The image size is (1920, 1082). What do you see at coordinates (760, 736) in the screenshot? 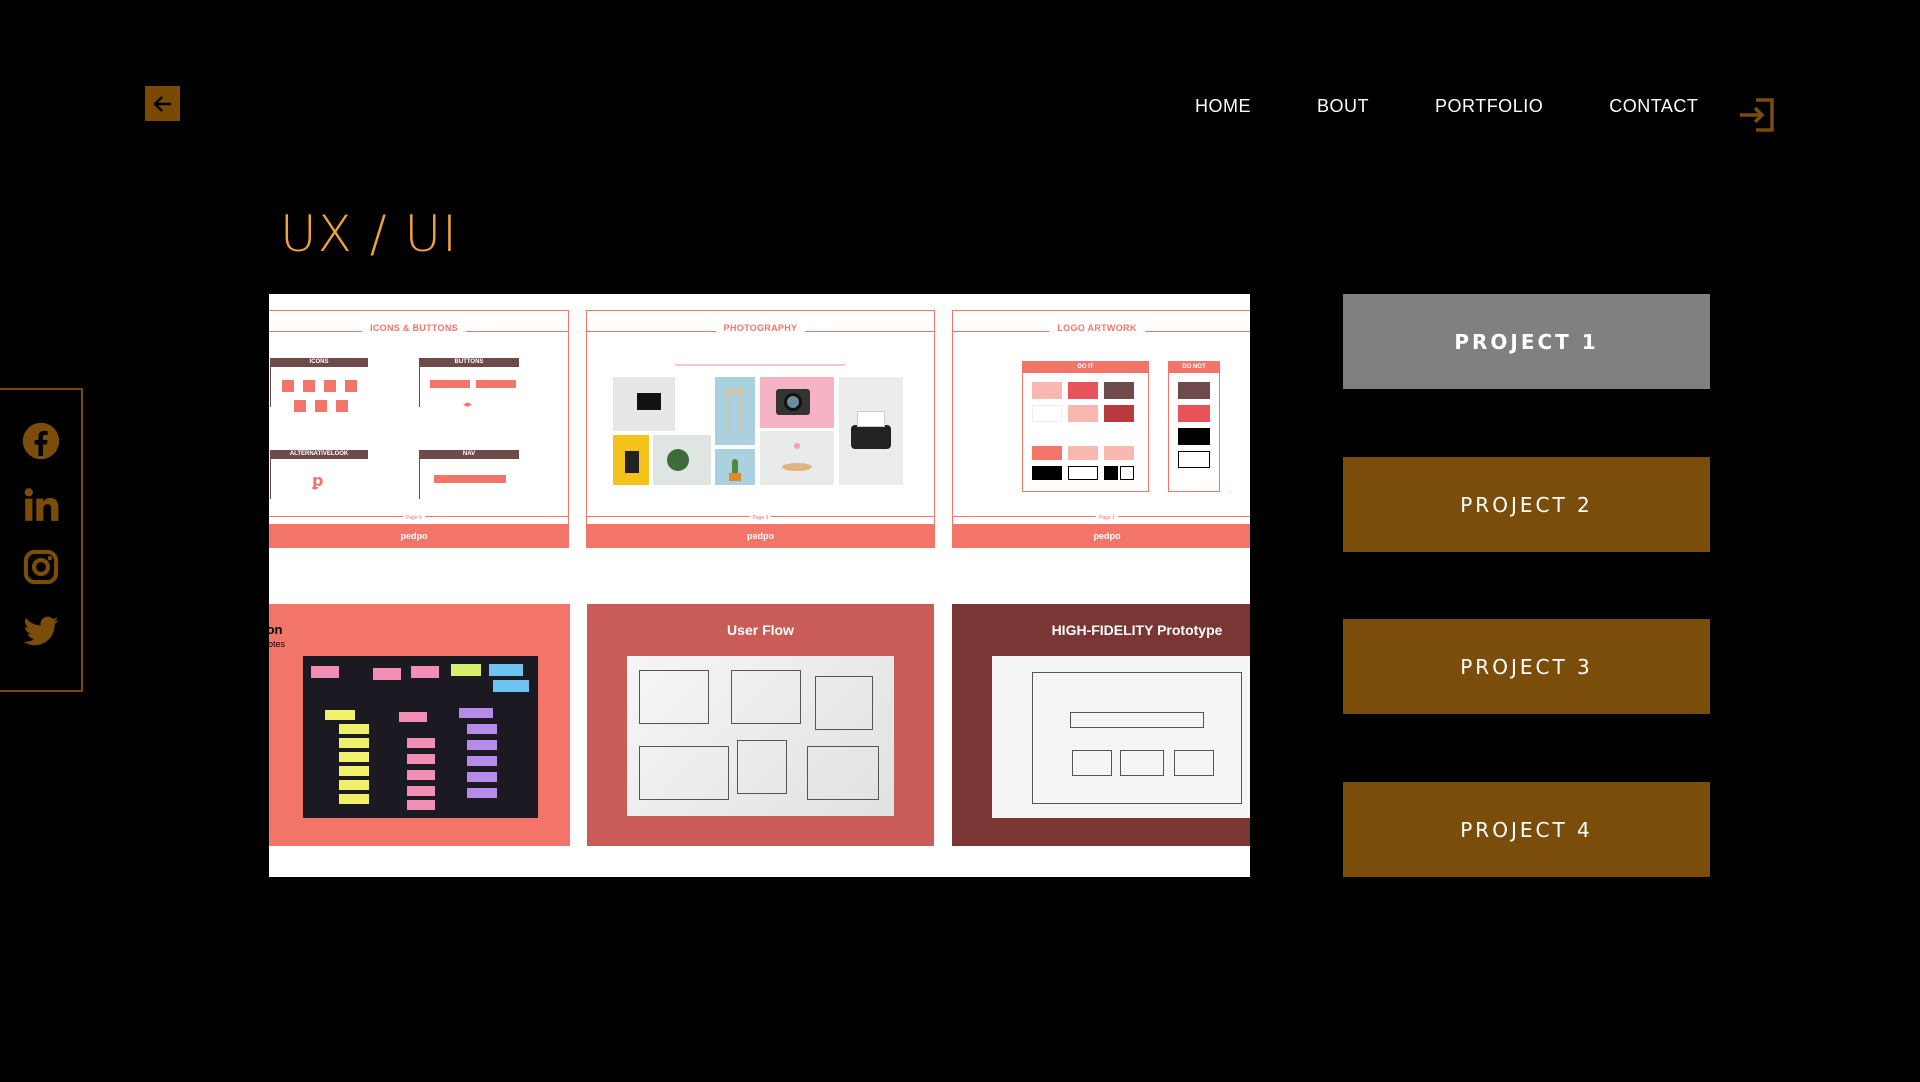
I see `sketch-user-flow` at bounding box center [760, 736].